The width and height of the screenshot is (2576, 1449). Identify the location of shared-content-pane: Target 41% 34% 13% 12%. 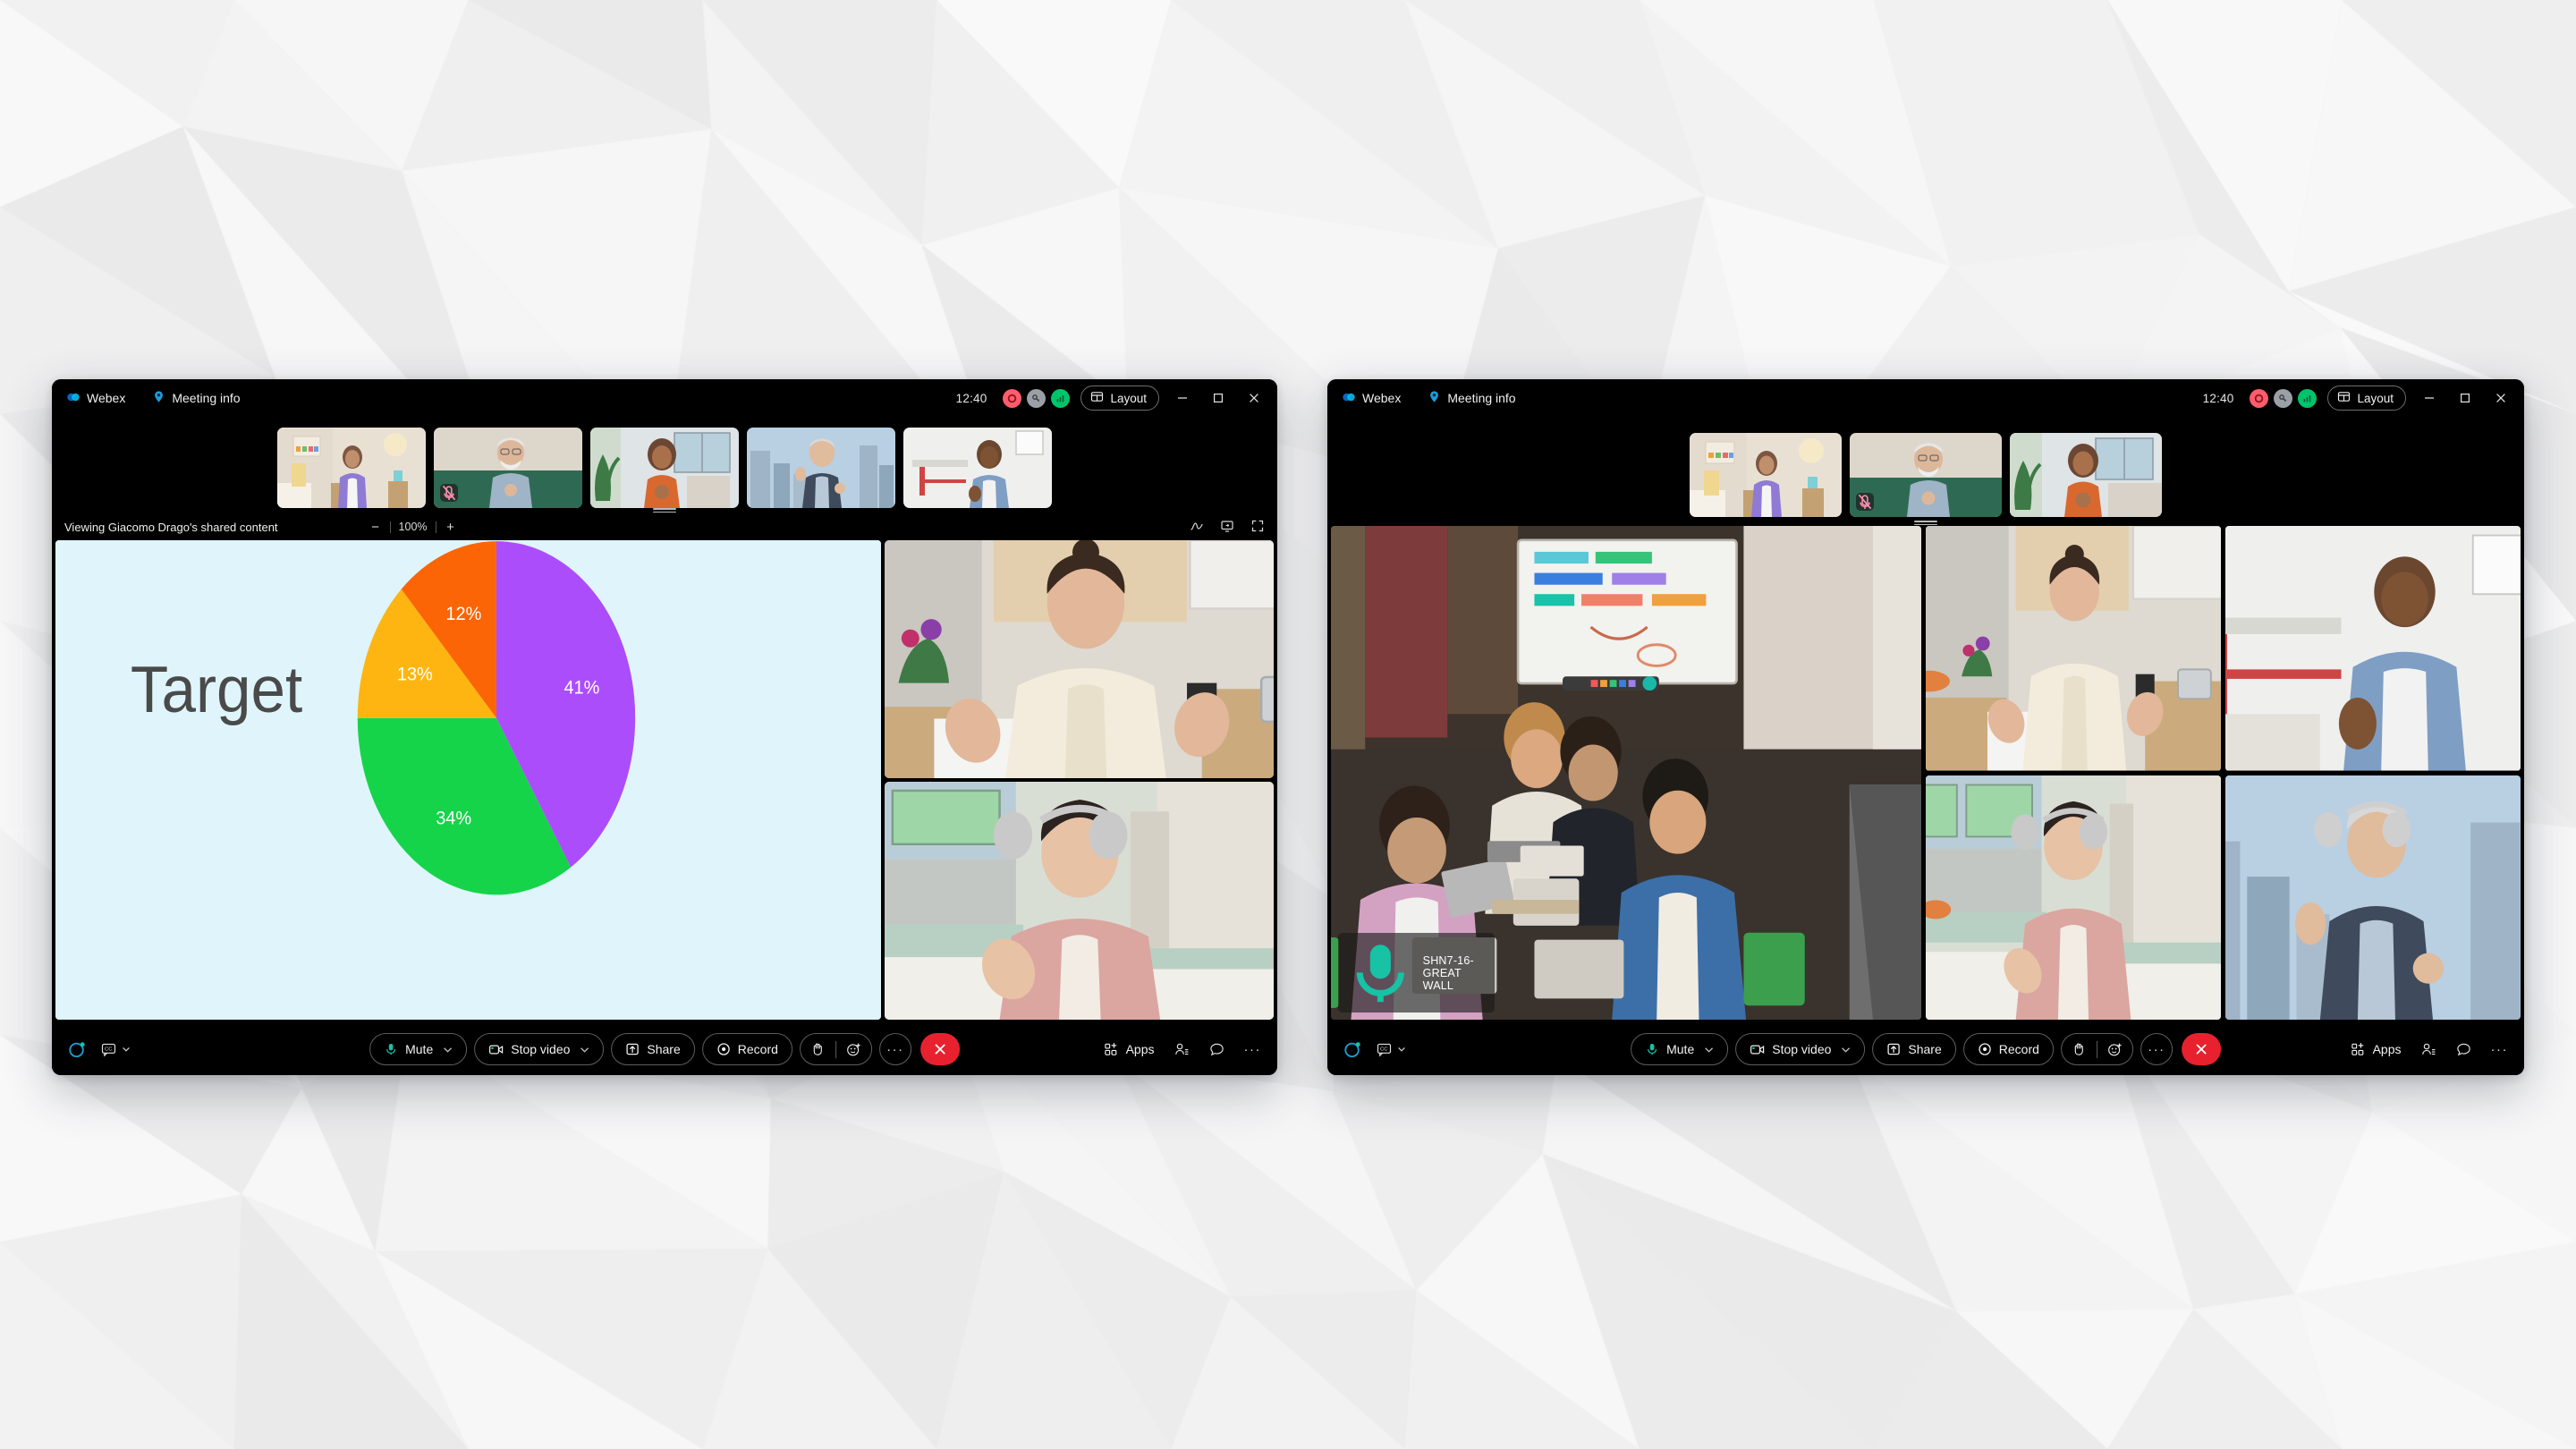
(468, 780).